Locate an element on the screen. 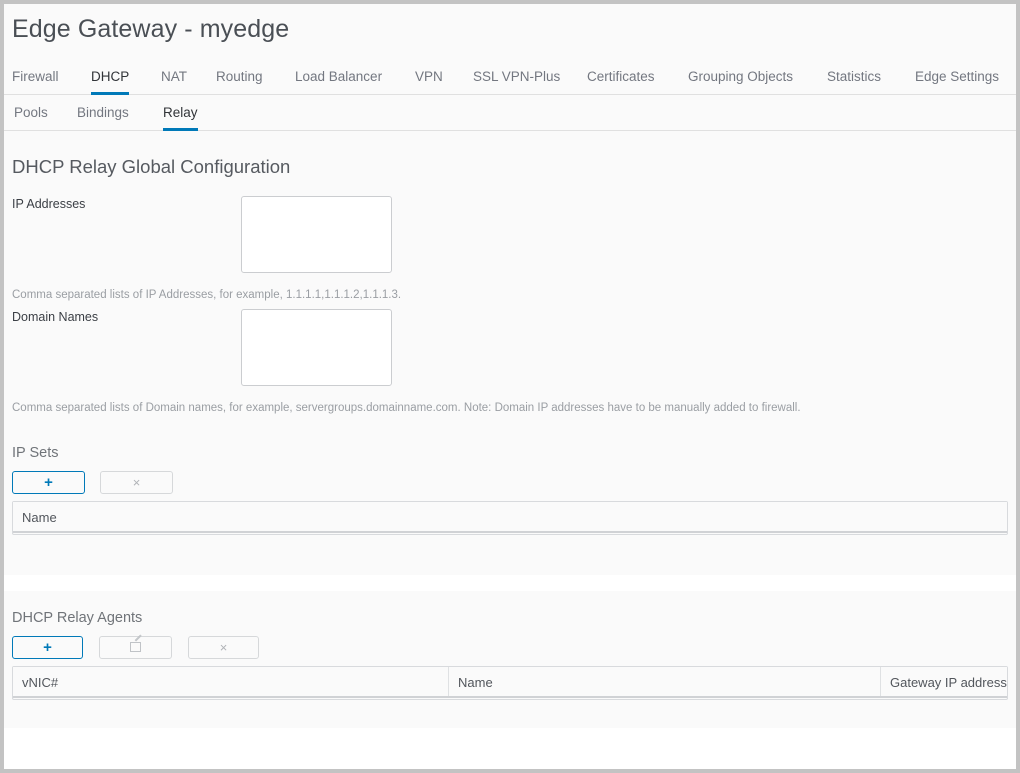 The height and width of the screenshot is (773, 1020). section-separator is located at coordinates (510, 583).